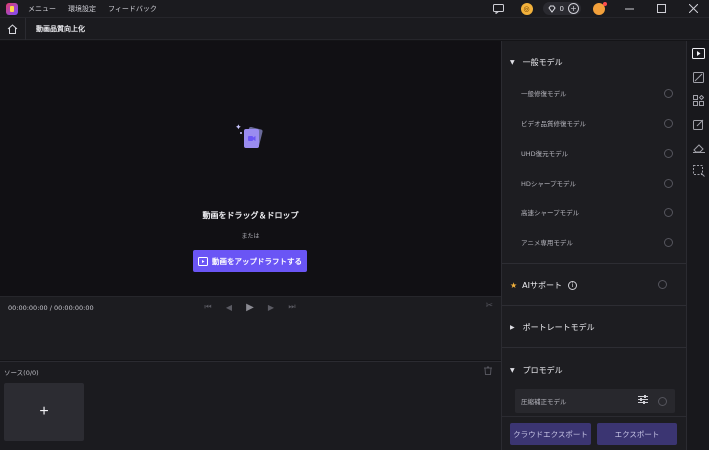 The image size is (709, 450). I want to click on play-icon: ▶, so click(250, 307).